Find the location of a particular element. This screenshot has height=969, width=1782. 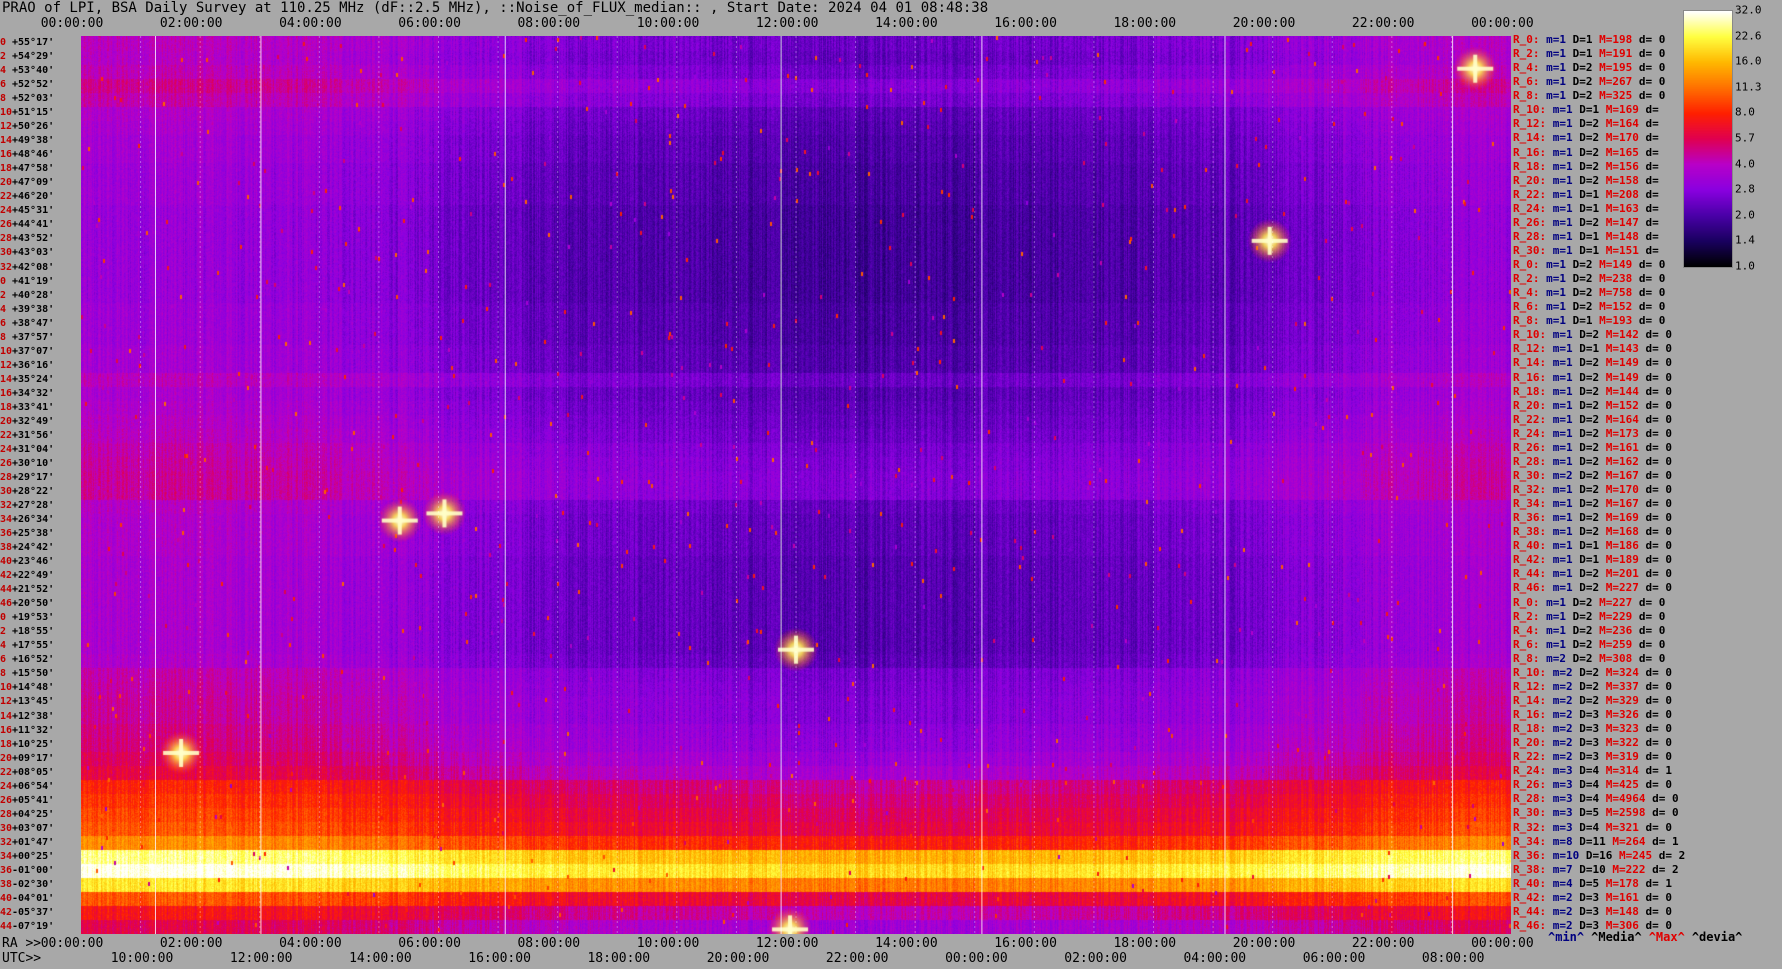

stat-M: M=425 is located at coordinates (1625, 785).